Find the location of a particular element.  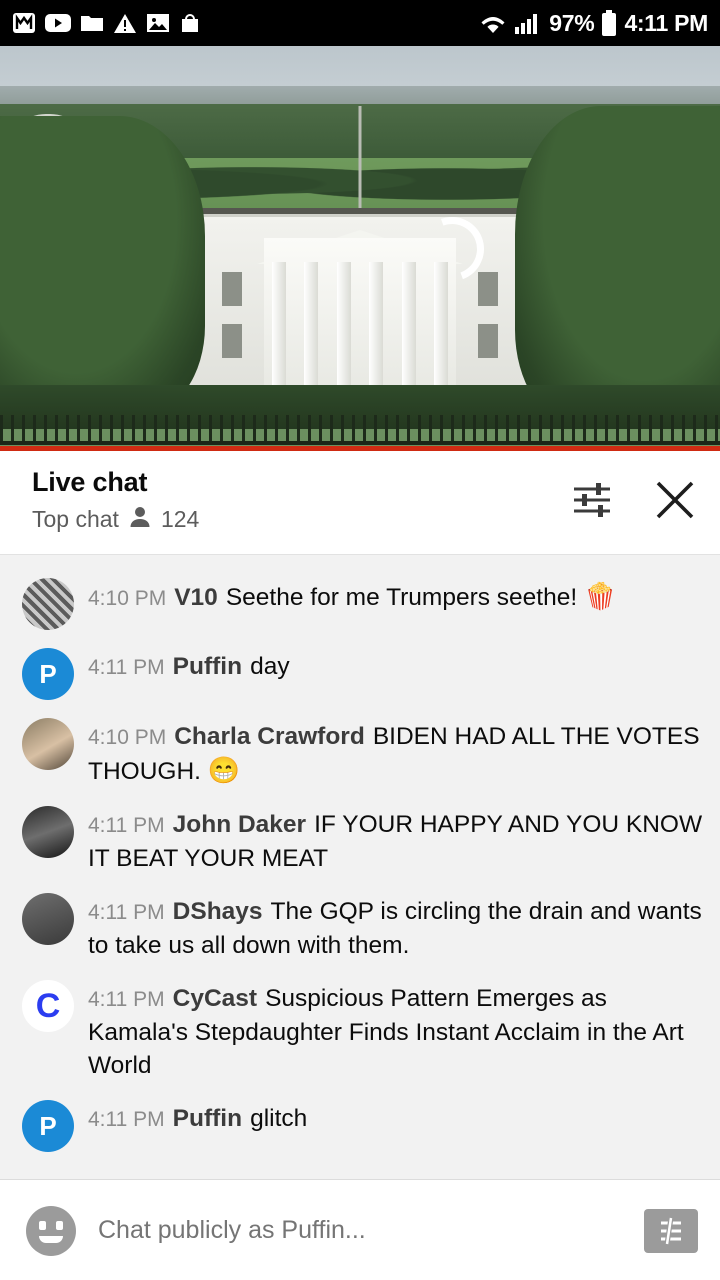

youtube-icon is located at coordinates (58, 23).